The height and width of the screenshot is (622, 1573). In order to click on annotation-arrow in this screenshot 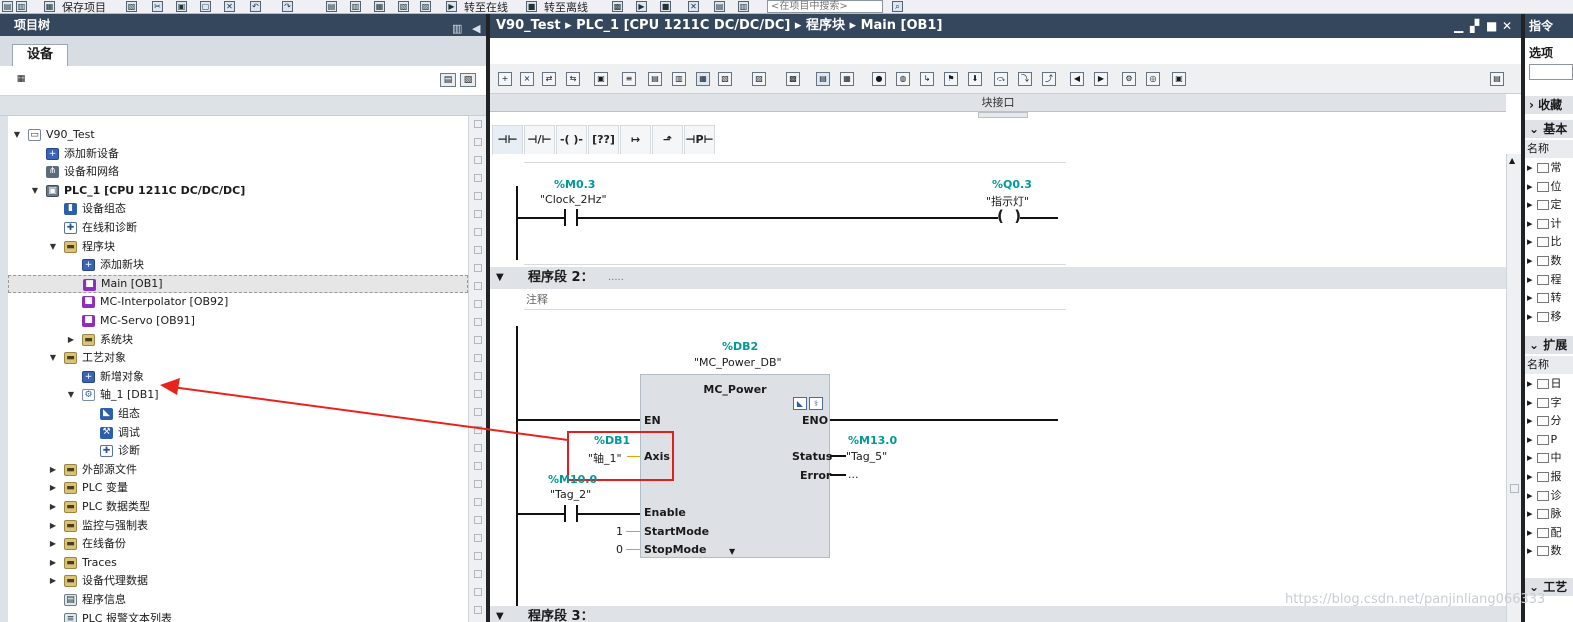, I will do `click(364, 409)`.